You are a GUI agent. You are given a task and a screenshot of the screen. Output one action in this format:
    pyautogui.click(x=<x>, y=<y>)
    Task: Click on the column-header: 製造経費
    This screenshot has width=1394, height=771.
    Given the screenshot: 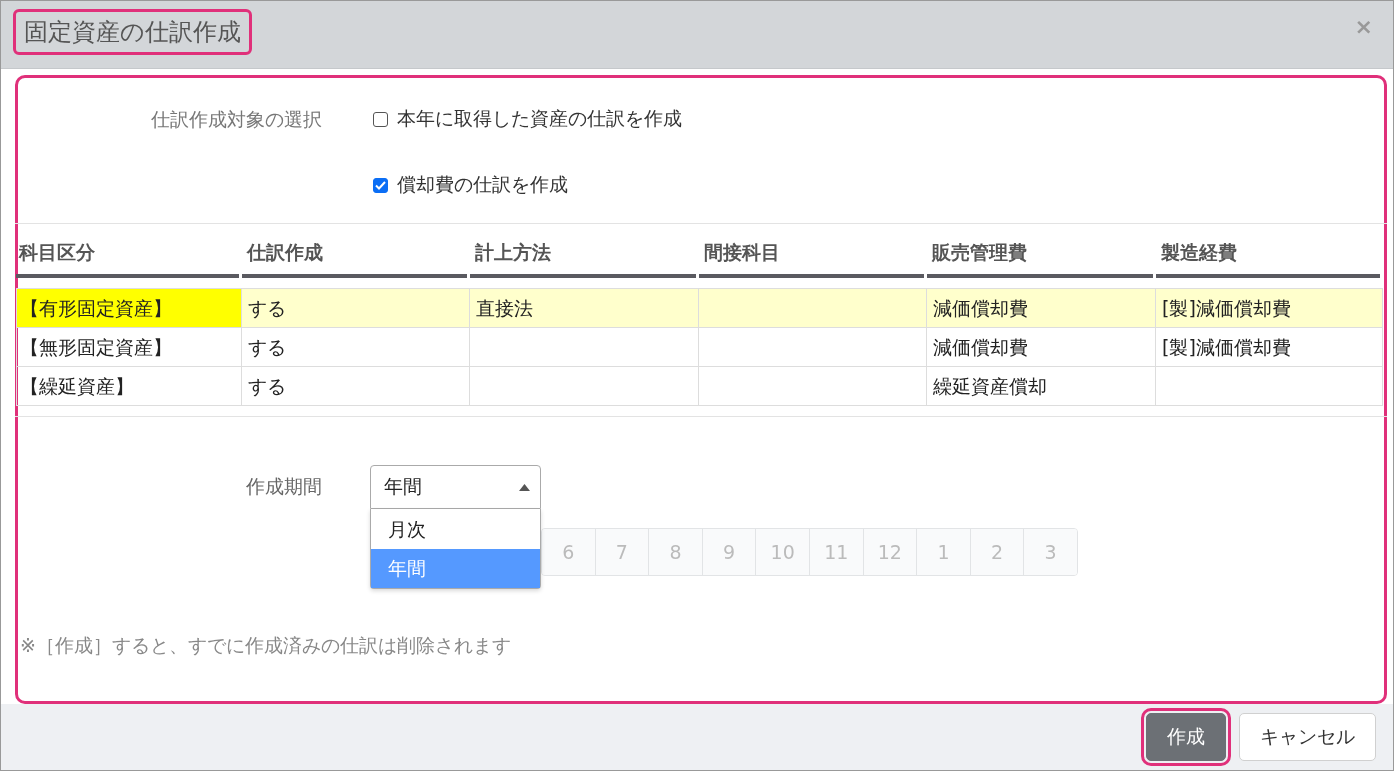 What is the action you would take?
    pyautogui.click(x=1268, y=251)
    